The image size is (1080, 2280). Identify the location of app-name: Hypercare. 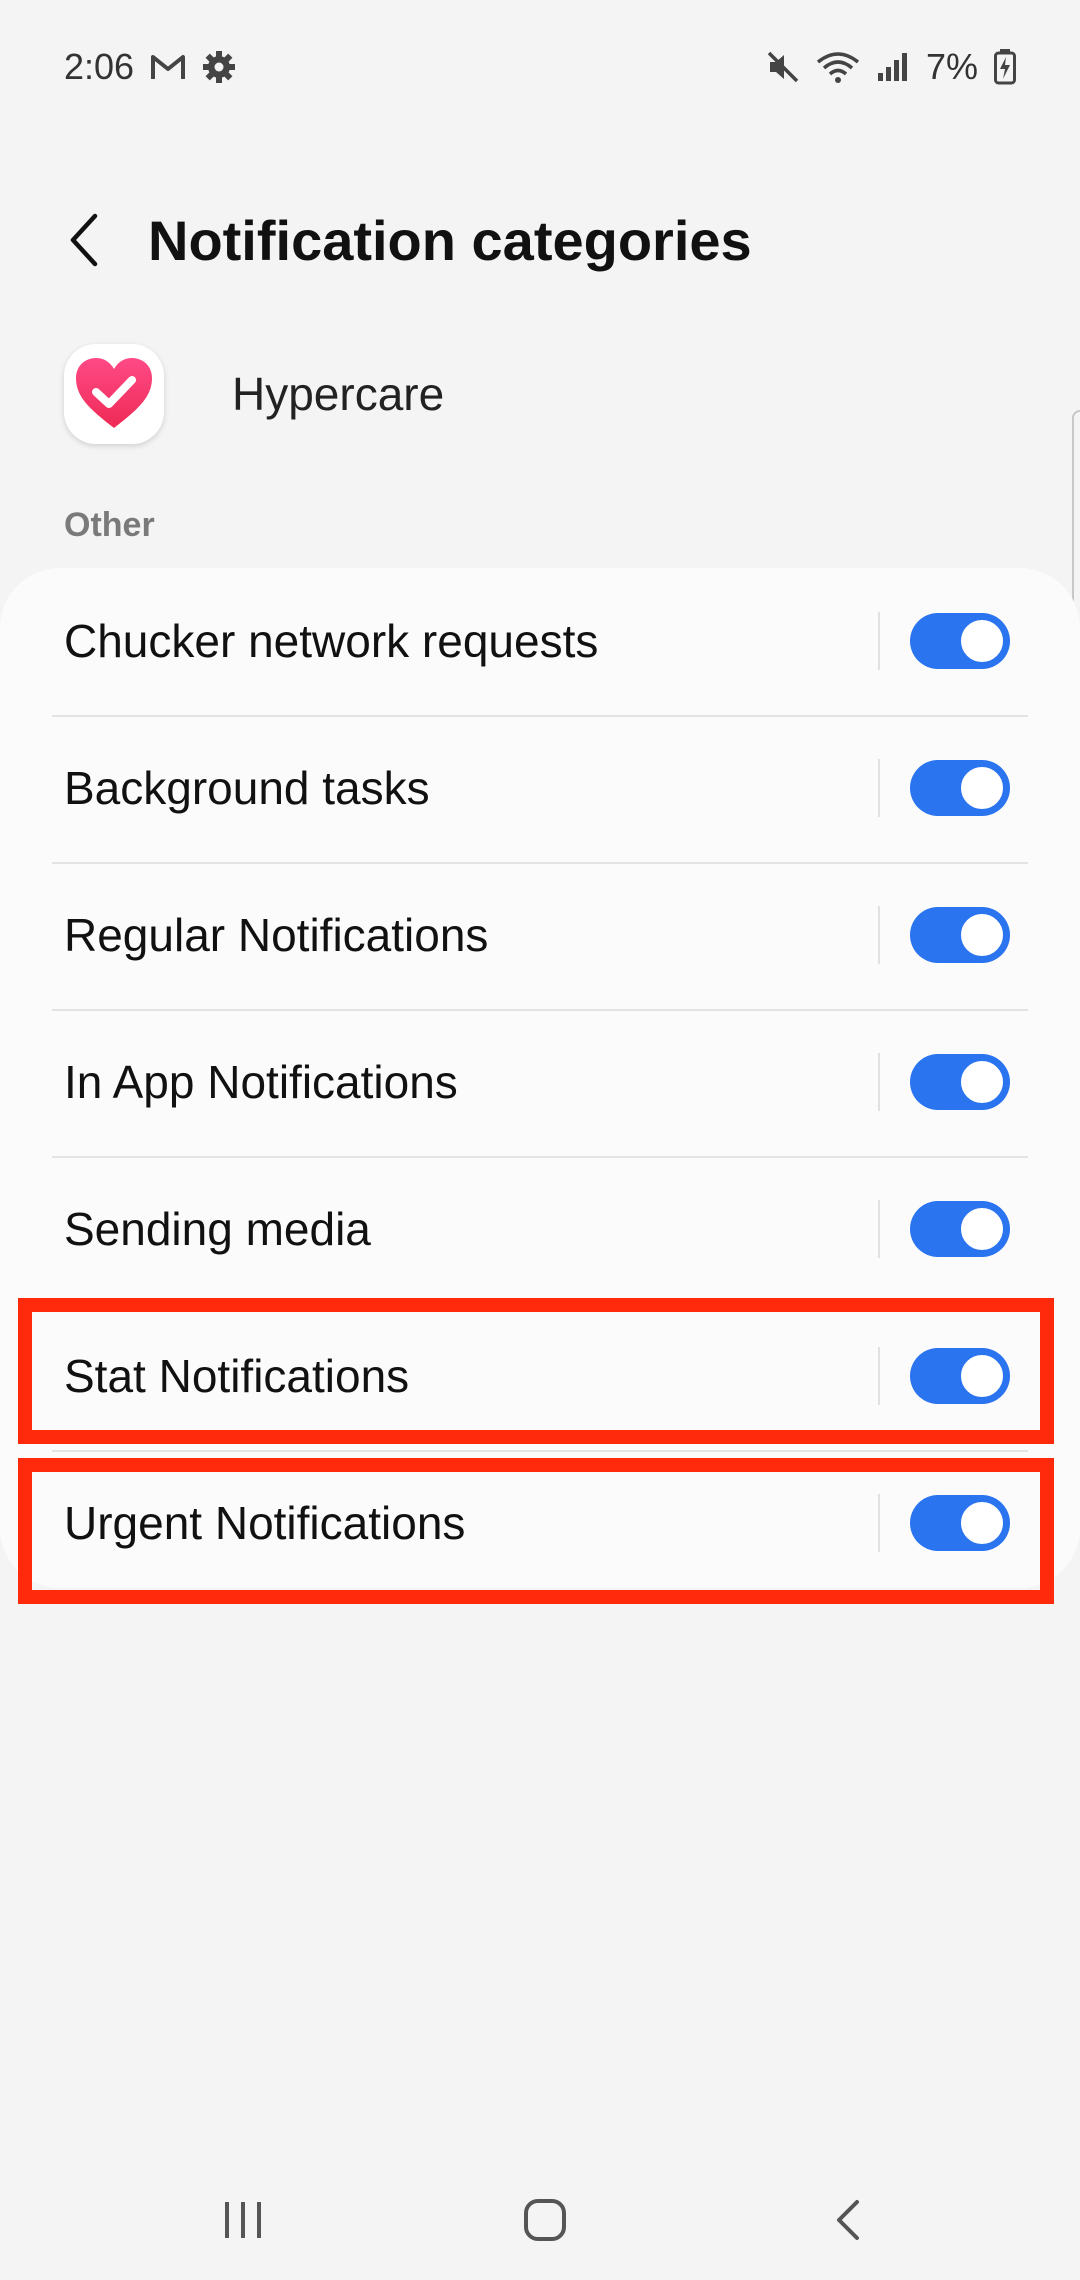
(338, 394).